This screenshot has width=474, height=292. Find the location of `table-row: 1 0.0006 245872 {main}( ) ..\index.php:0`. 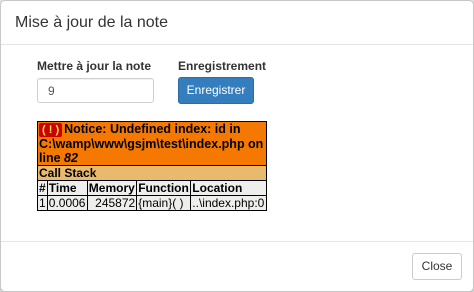

table-row: 1 0.0006 245872 {main}( ) ..\index.php:0 is located at coordinates (152, 203).